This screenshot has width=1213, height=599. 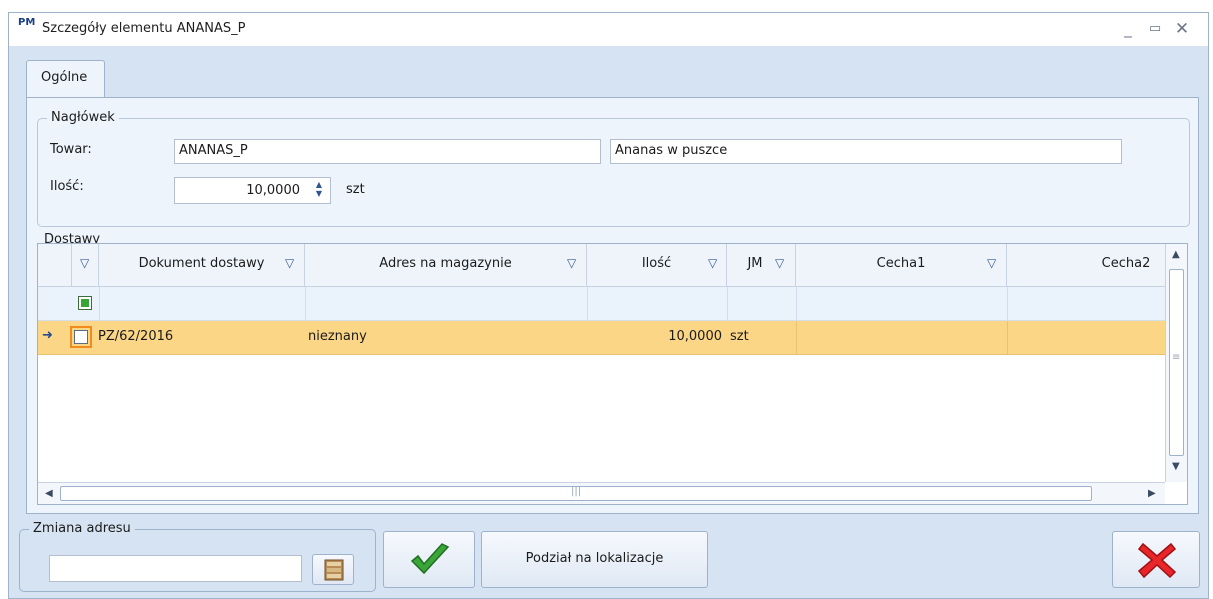 What do you see at coordinates (71, 149) in the screenshot?
I see `towar-label: Towar:` at bounding box center [71, 149].